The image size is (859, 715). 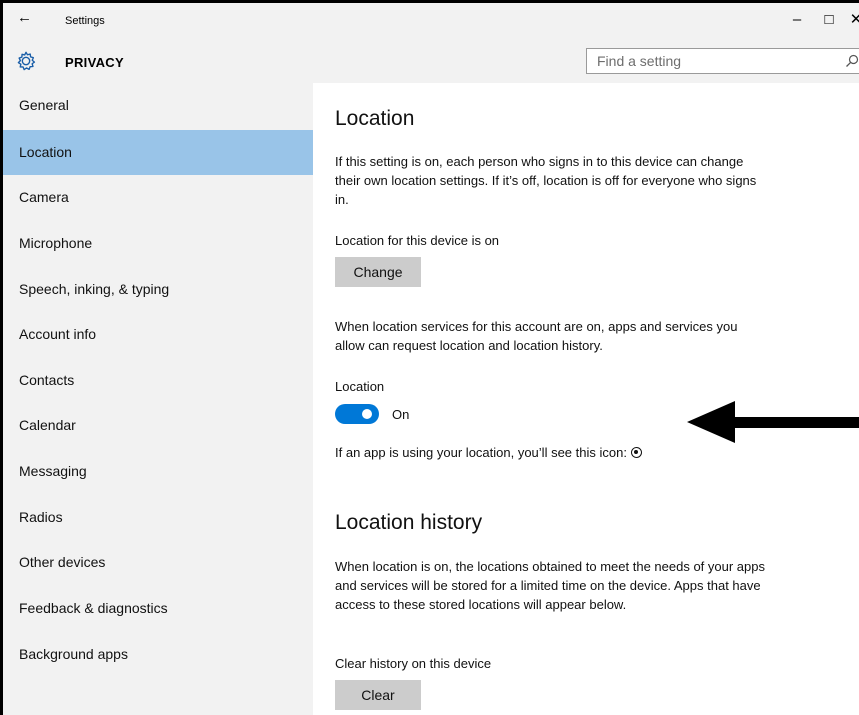 I want to click on sidebar-item-feedback: Feedback & diagnostics, so click(x=158, y=608).